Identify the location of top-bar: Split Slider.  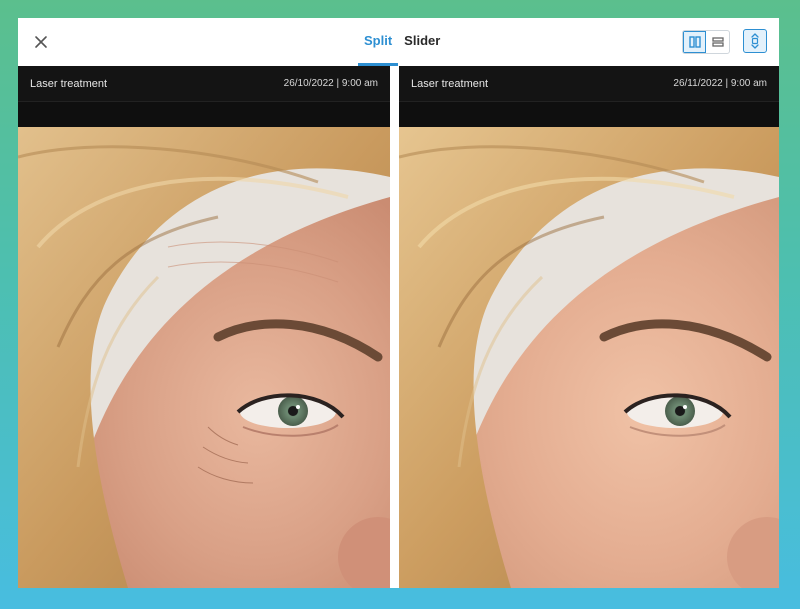
(398, 42).